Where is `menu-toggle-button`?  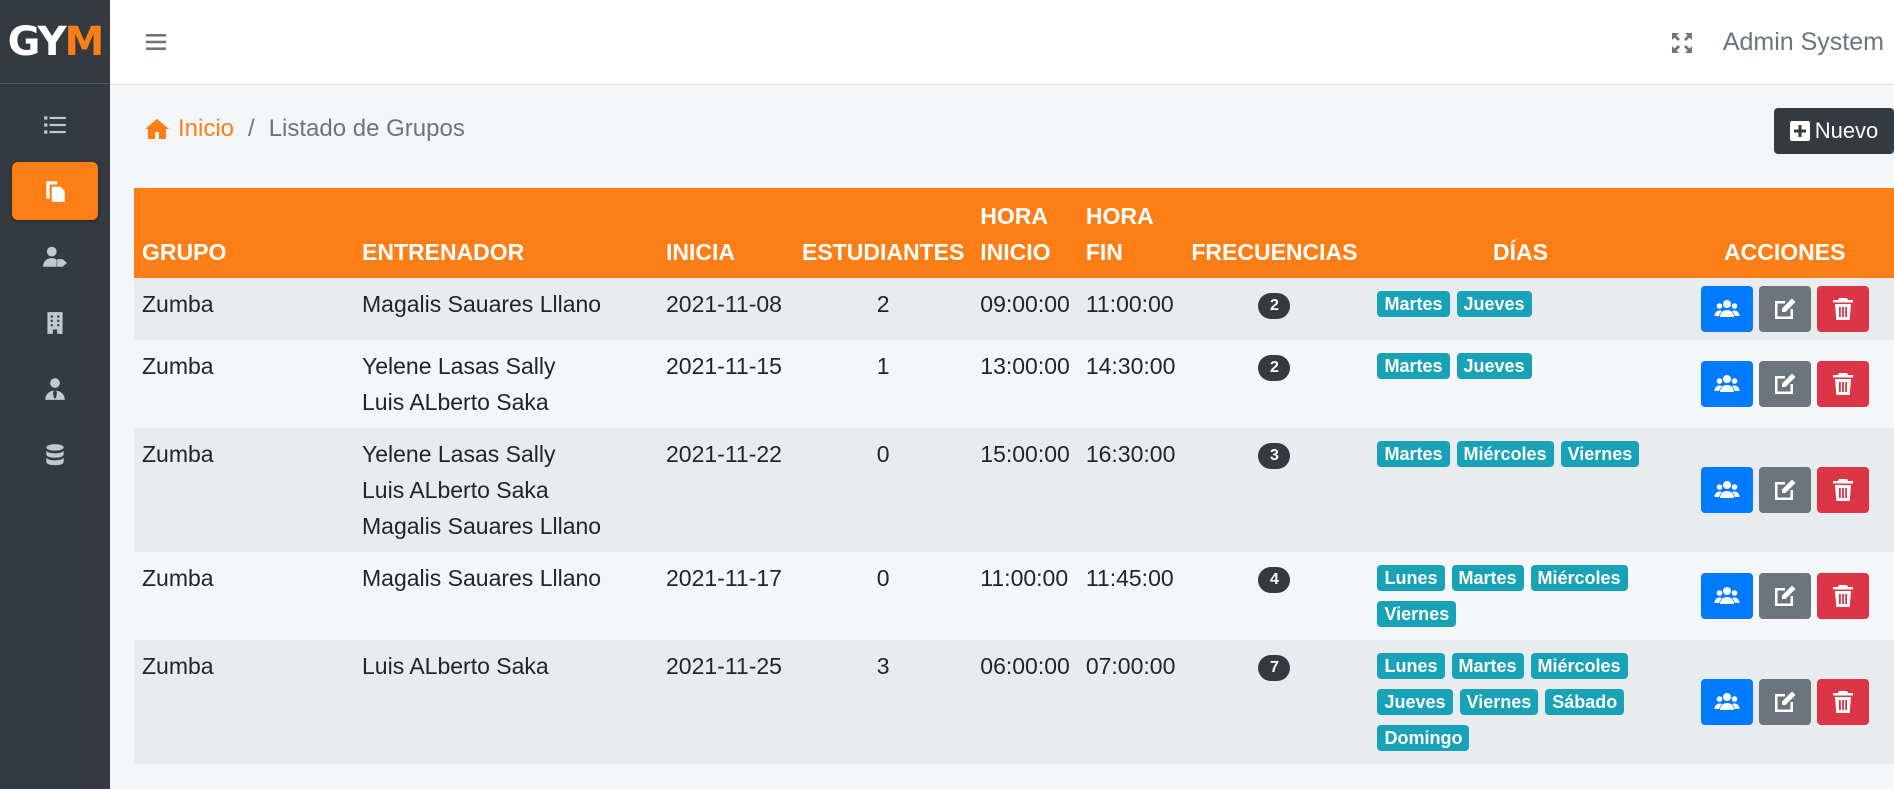 menu-toggle-button is located at coordinates (156, 42).